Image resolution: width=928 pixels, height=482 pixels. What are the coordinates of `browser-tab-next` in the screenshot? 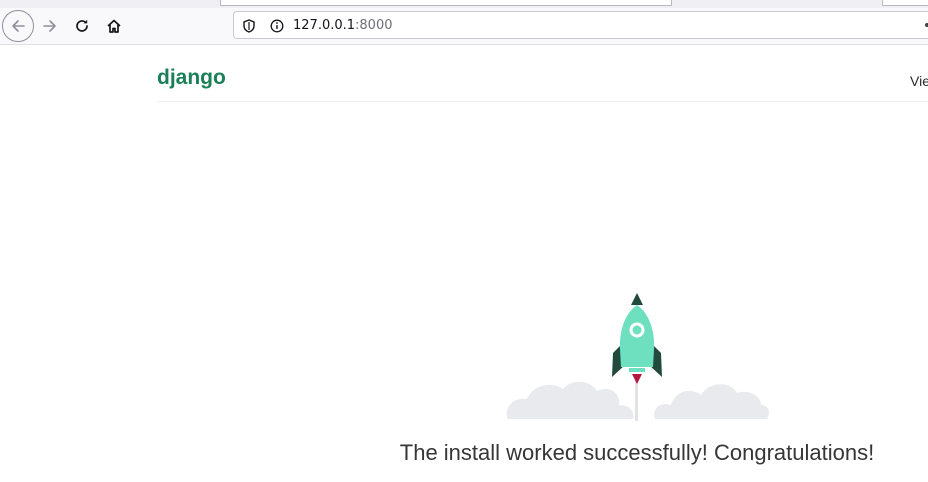 It's located at (905, 3).